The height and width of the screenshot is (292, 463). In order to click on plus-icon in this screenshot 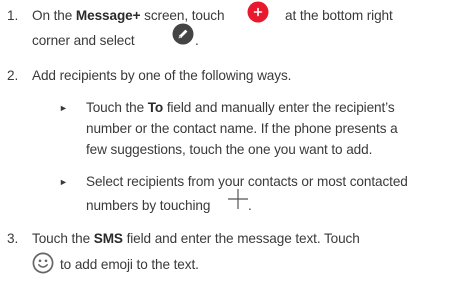, I will do `click(238, 199)`.